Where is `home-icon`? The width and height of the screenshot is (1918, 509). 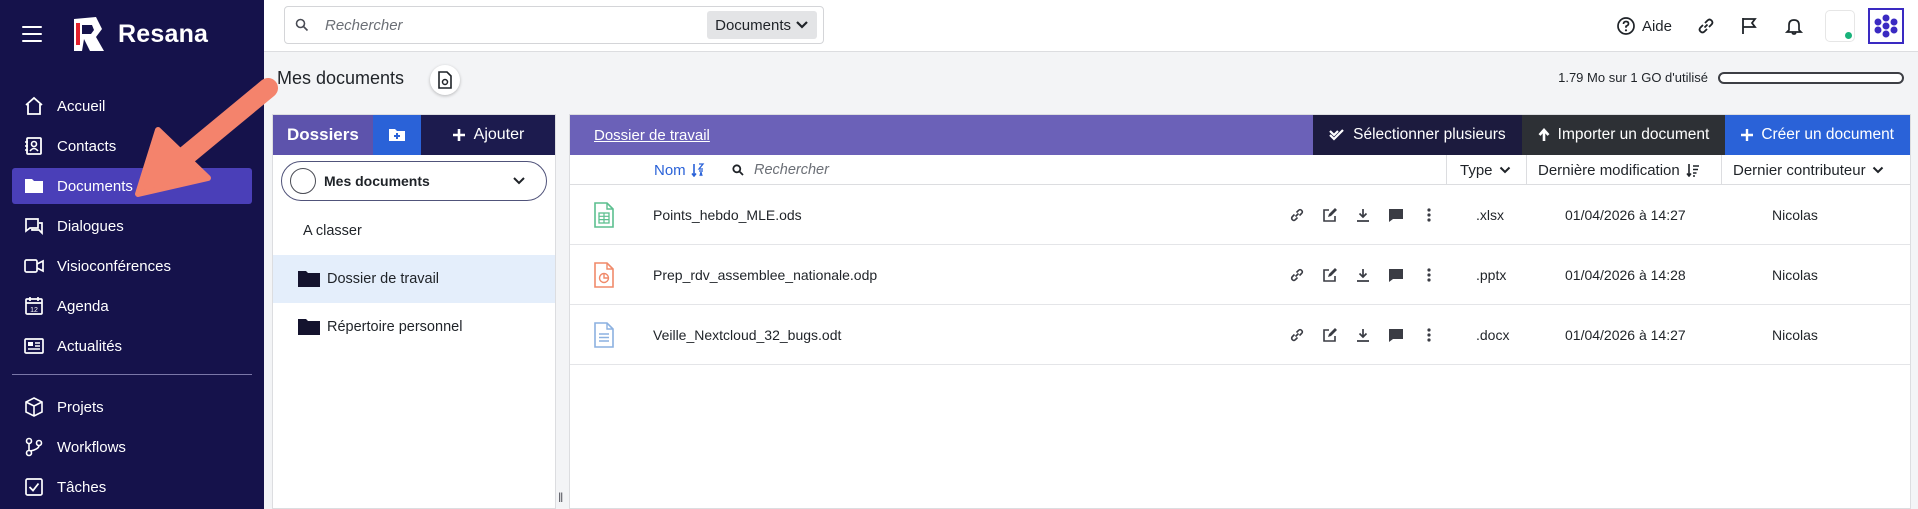
home-icon is located at coordinates (34, 106).